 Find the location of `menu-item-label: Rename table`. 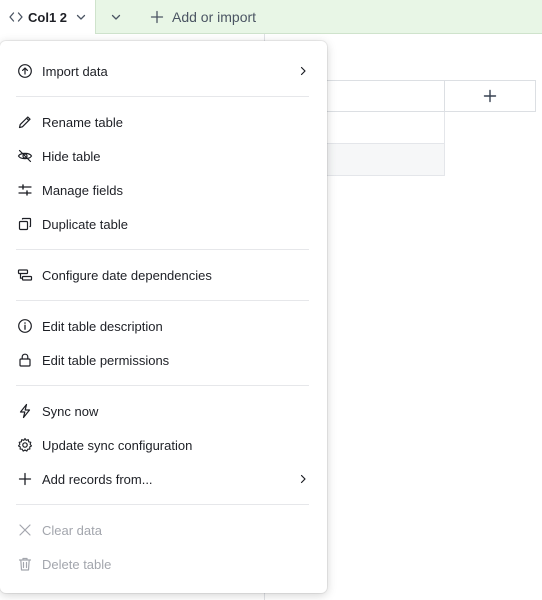

menu-item-label: Rename table is located at coordinates (82, 122).